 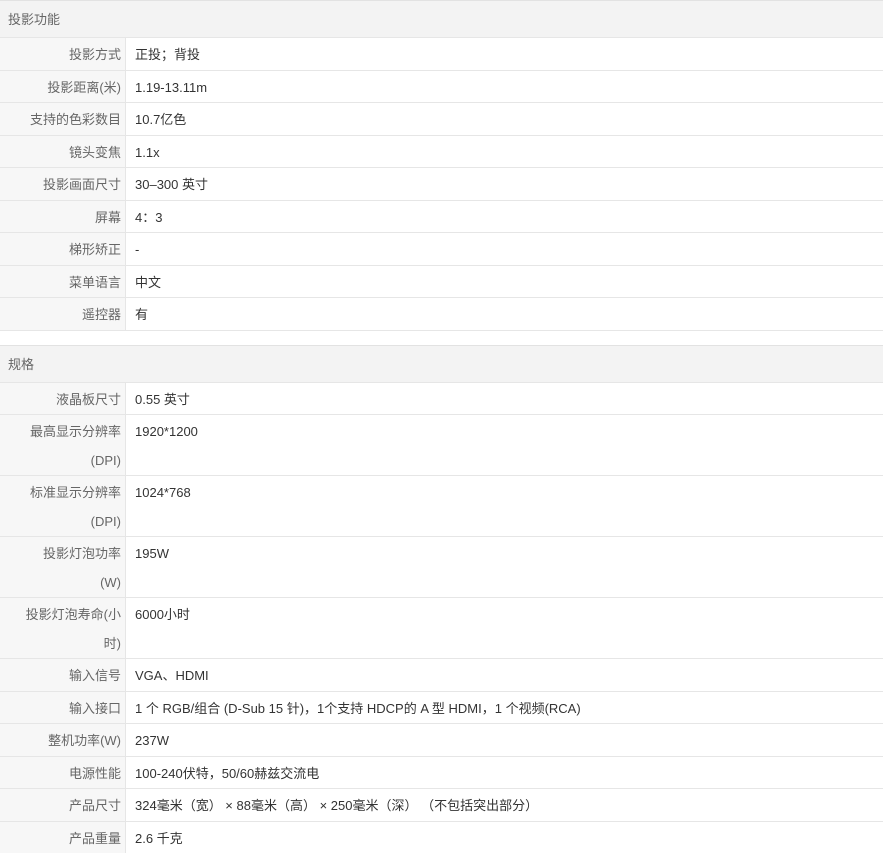 What do you see at coordinates (63, 675) in the screenshot?
I see `spec-label: 输入信号` at bounding box center [63, 675].